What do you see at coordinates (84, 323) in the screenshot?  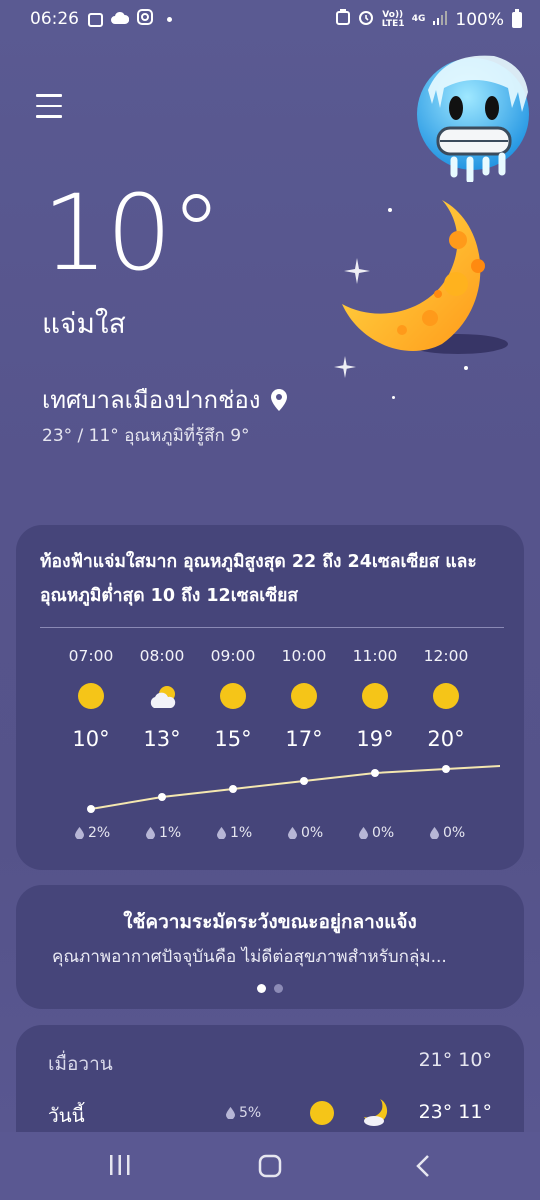 I see `current-condition: แจ่มใส` at bounding box center [84, 323].